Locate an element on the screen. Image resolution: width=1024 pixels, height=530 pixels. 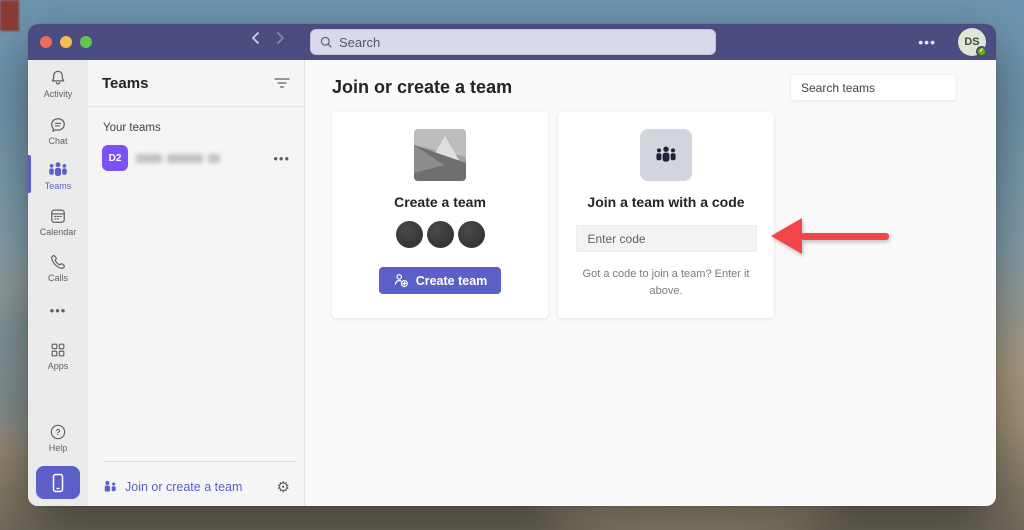
create-team-illustration is located at coordinates (440, 155).